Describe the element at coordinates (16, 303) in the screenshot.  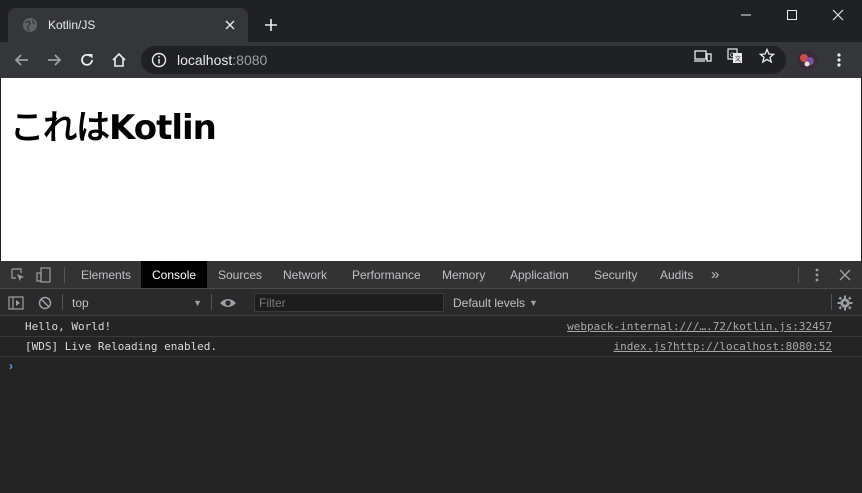
I see `sidebar-toggle-icon` at that location.